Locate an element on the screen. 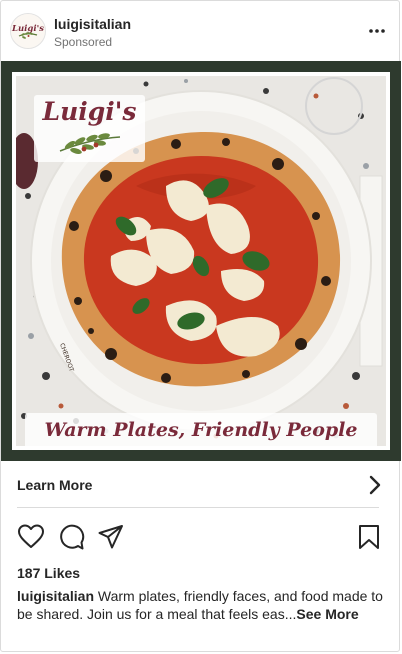 This screenshot has width=402, height=654. likes-count: 187 Likes is located at coordinates (48, 573).